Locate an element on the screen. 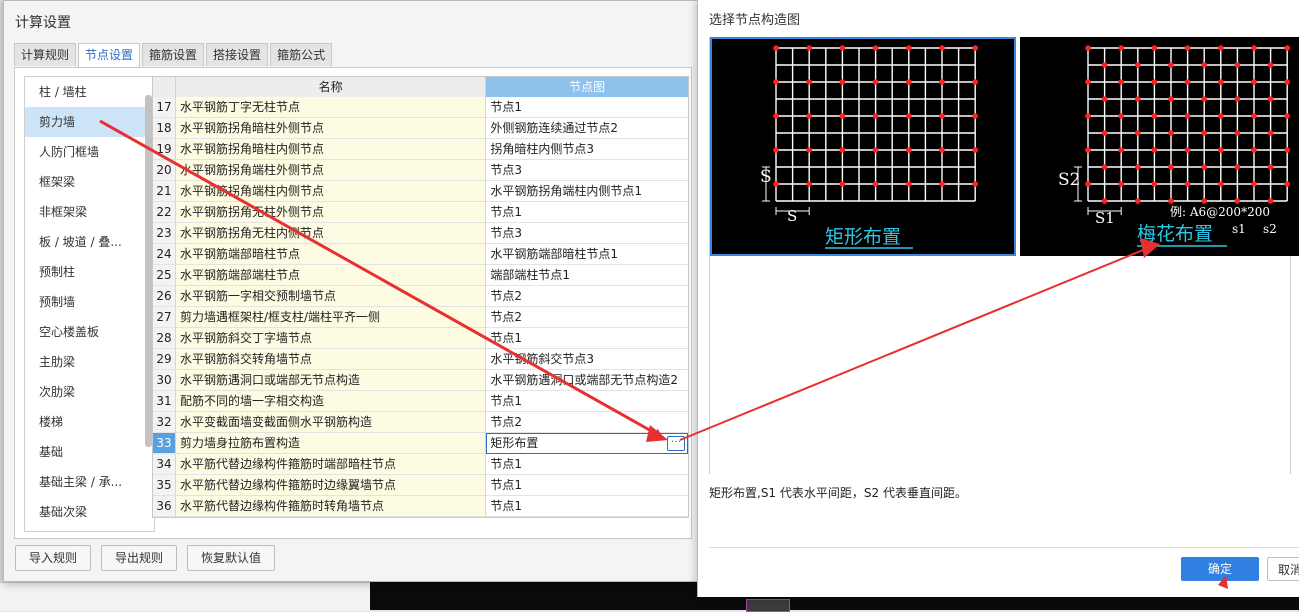 Image resolution: width=1299 pixels, height=612 pixels. table-row: 19 水平钢筋拐角暗柱内侧节点 拐角暗柱内侧节点3 is located at coordinates (420, 149).